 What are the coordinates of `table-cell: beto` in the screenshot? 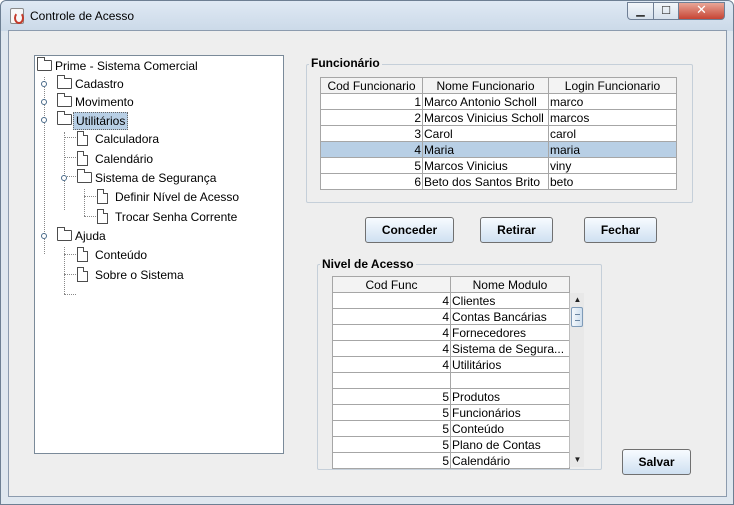 It's located at (612, 181).